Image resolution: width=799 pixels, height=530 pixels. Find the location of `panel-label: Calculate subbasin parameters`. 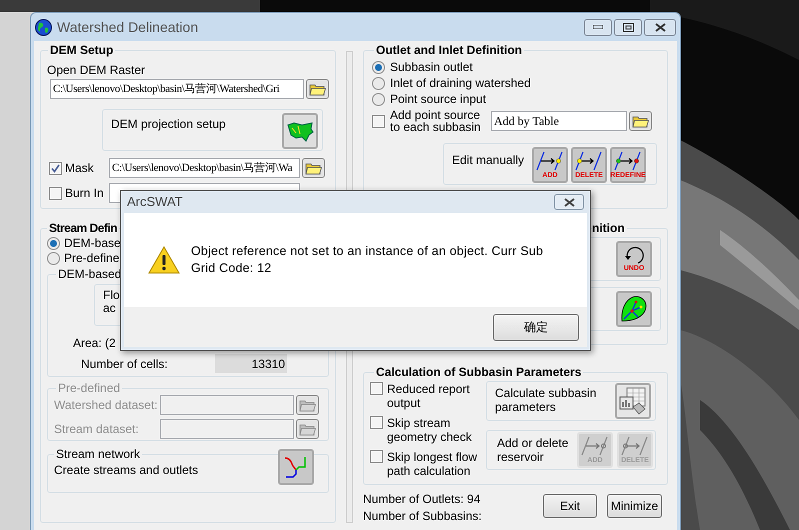

panel-label: Calculate subbasin parameters is located at coordinates (545, 400).